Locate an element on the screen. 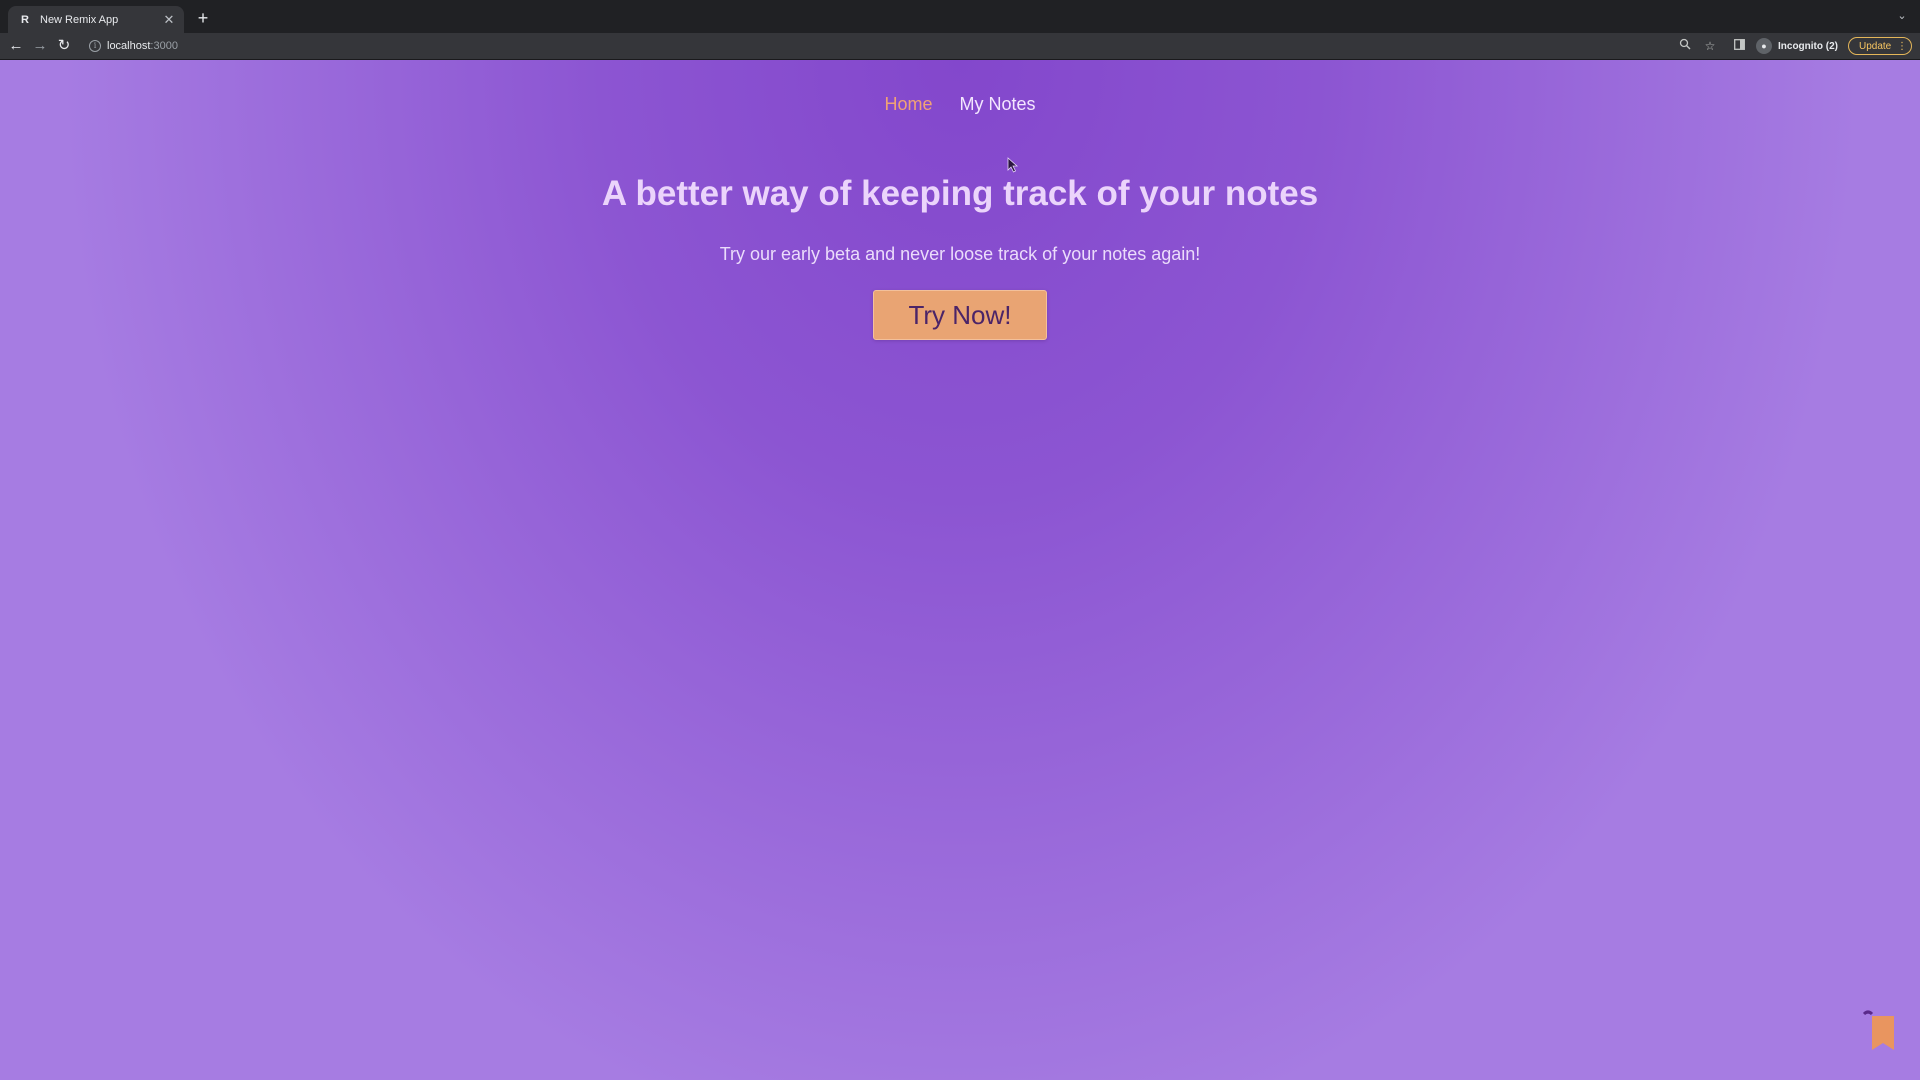 This screenshot has height=1080, width=1920. remix-favicon-icon: R is located at coordinates (25, 19).